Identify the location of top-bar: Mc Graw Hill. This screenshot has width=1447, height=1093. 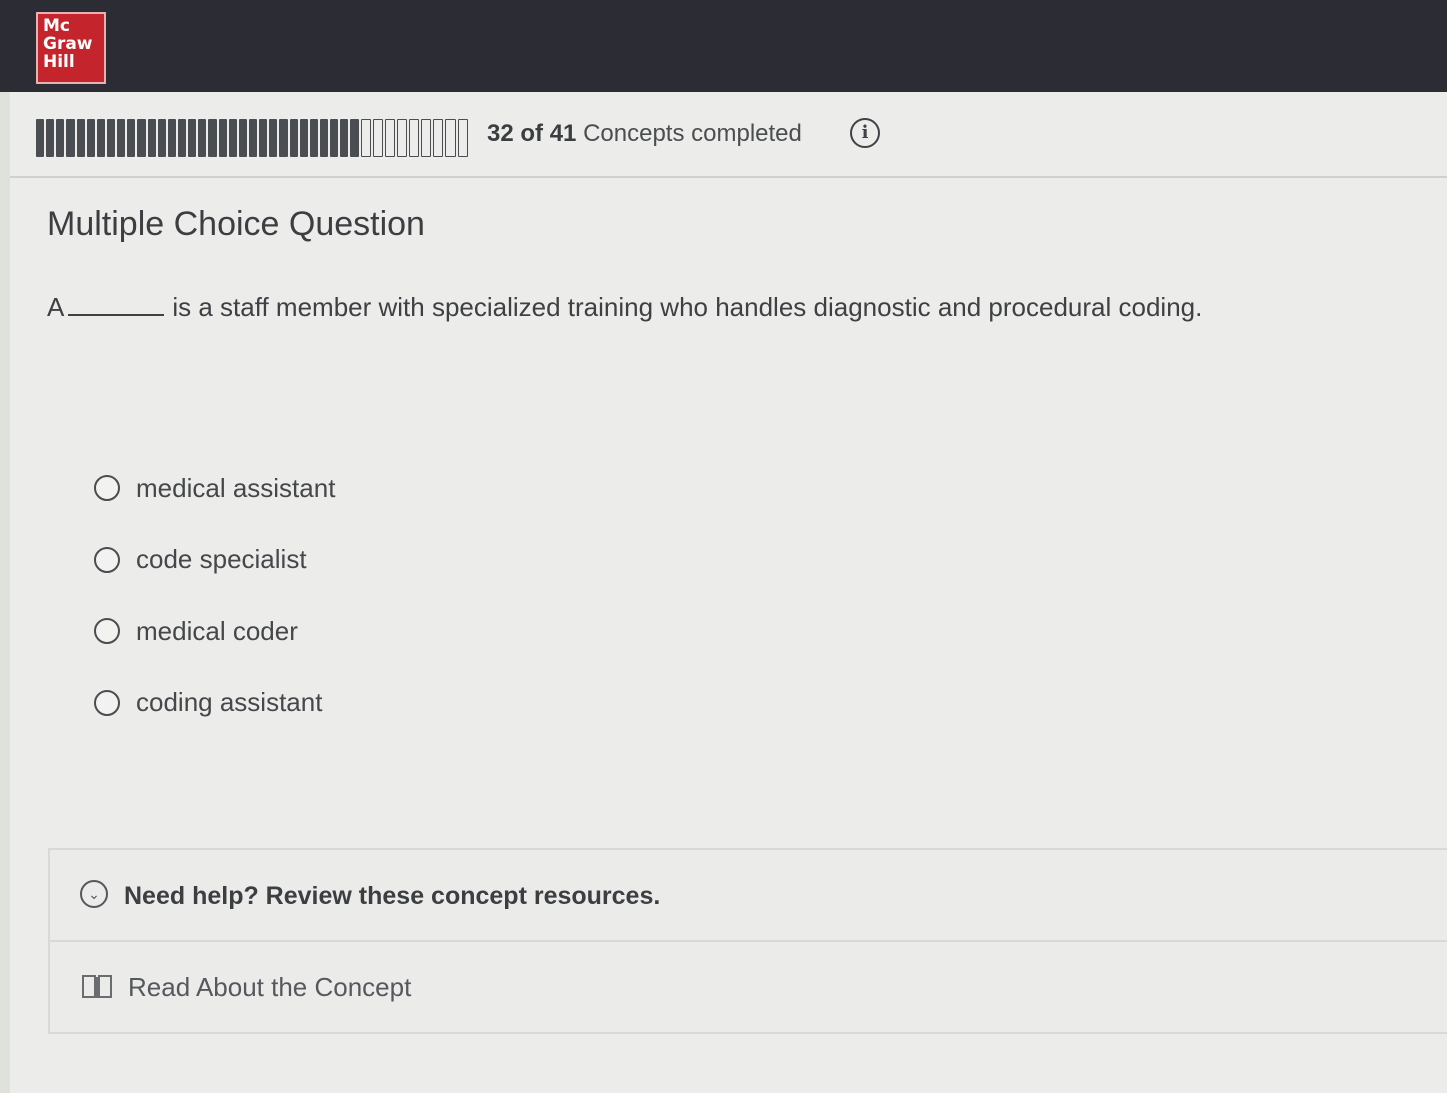
(723, 46).